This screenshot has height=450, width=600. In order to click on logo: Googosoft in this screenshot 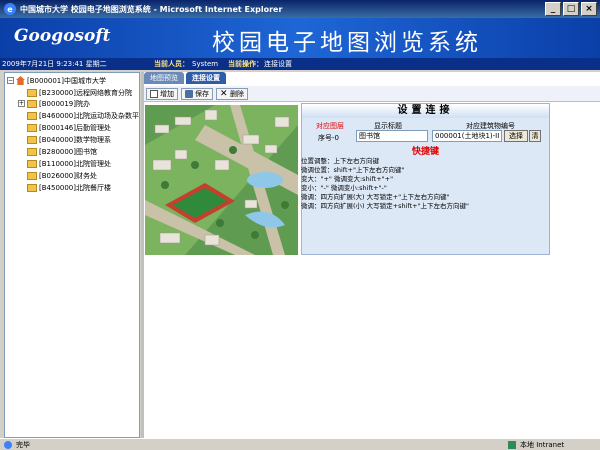, I will do `click(62, 36)`.